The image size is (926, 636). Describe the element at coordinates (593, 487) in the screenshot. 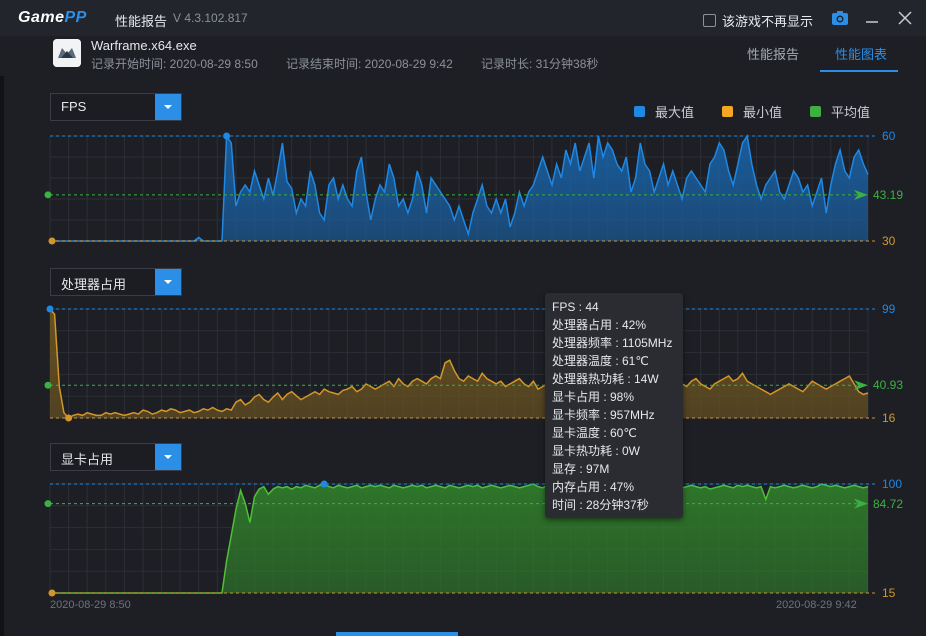

I see `tooltip-line: 内存占用 : 47%` at that location.